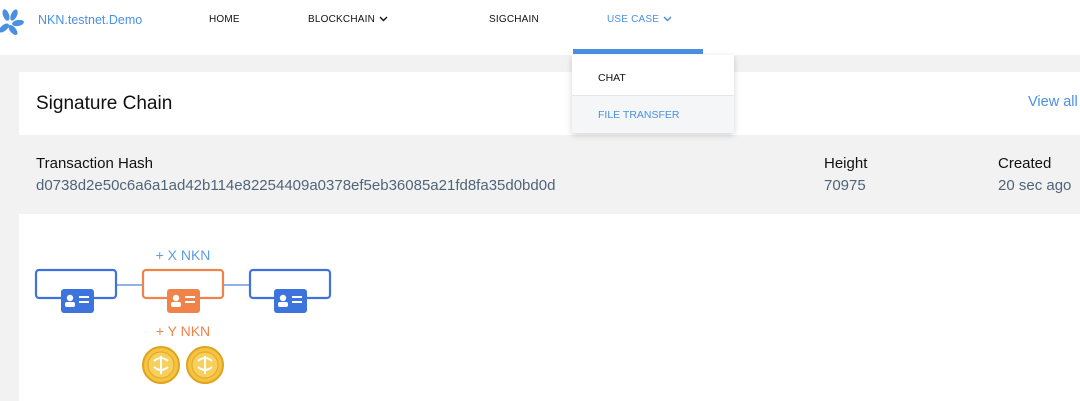  Describe the element at coordinates (845, 185) in the screenshot. I see `height-value: 70975` at that location.